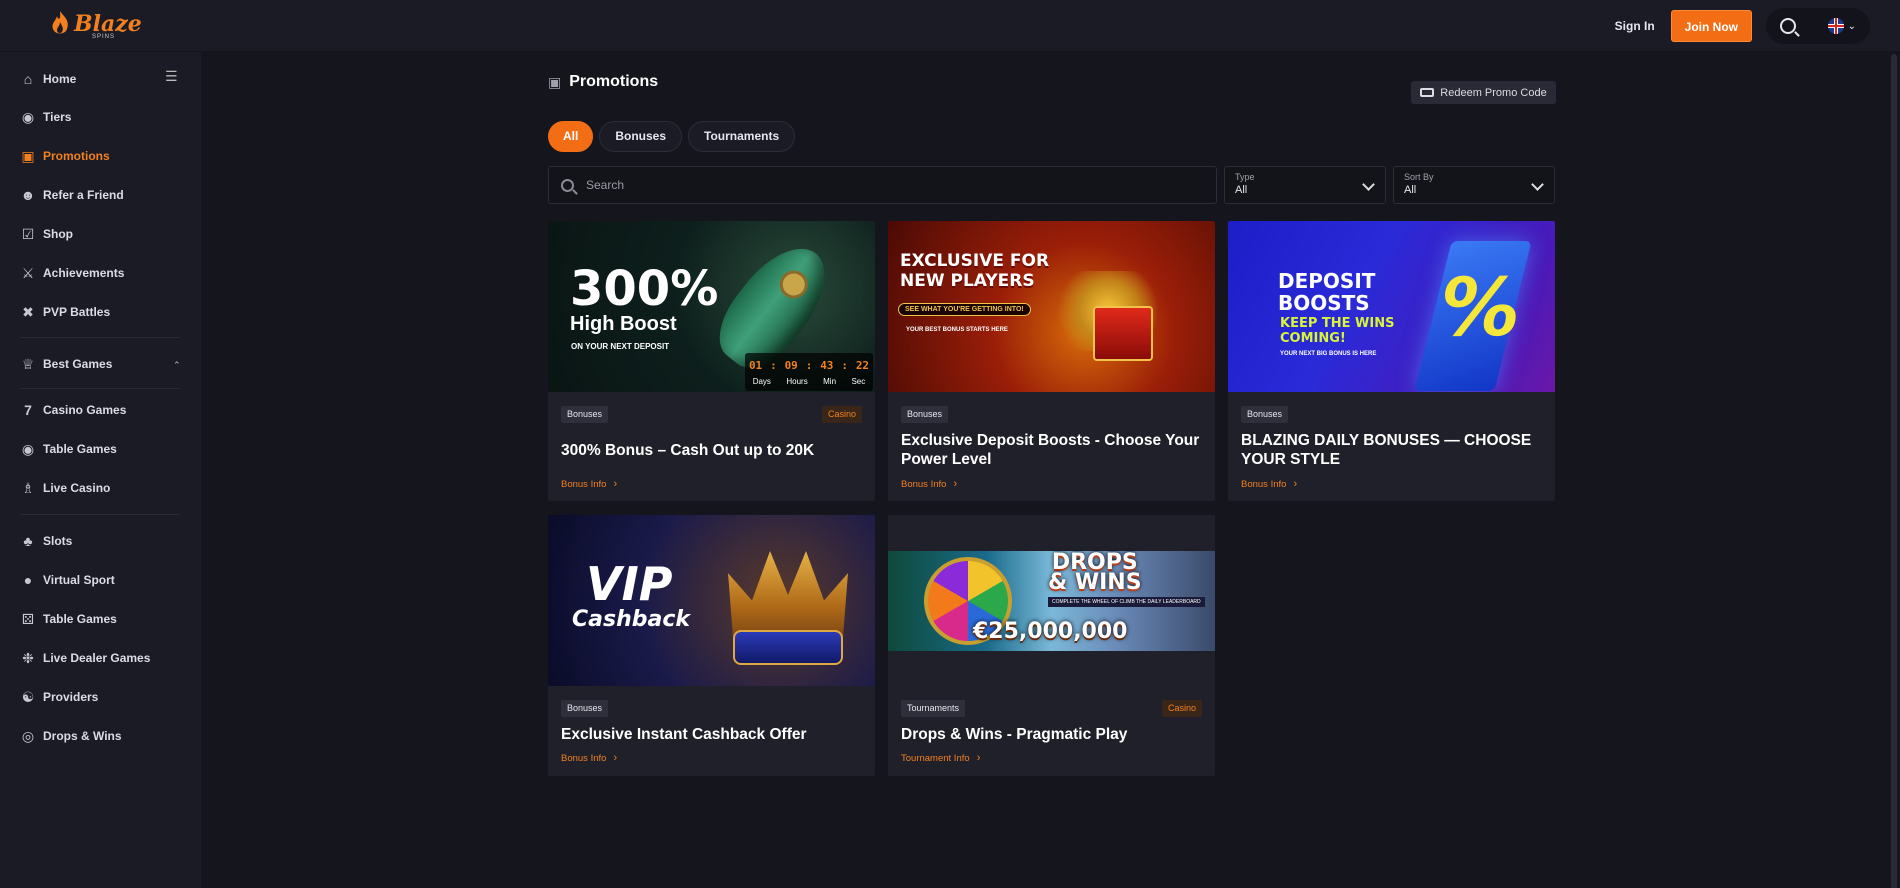  What do you see at coordinates (1313, 338) in the screenshot?
I see `banner-line4: COMING!` at bounding box center [1313, 338].